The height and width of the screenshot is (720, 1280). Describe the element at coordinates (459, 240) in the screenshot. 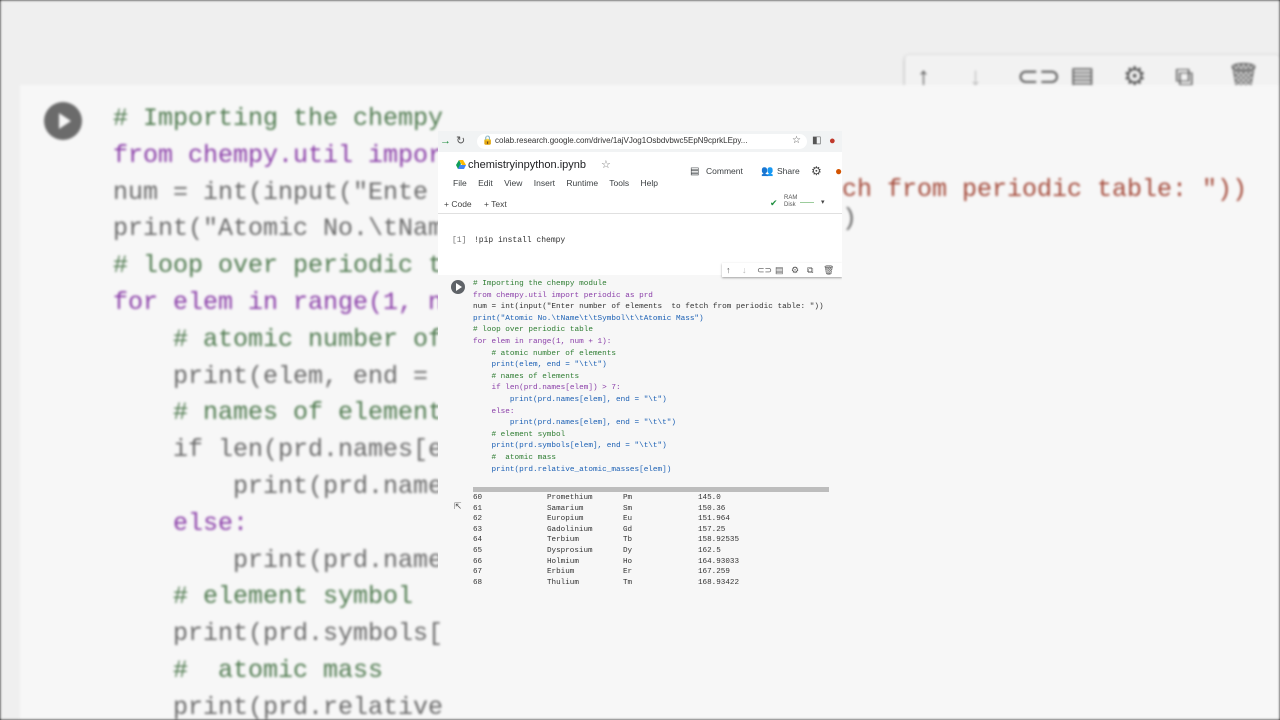

I see `cell-execution-count: [1]` at that location.